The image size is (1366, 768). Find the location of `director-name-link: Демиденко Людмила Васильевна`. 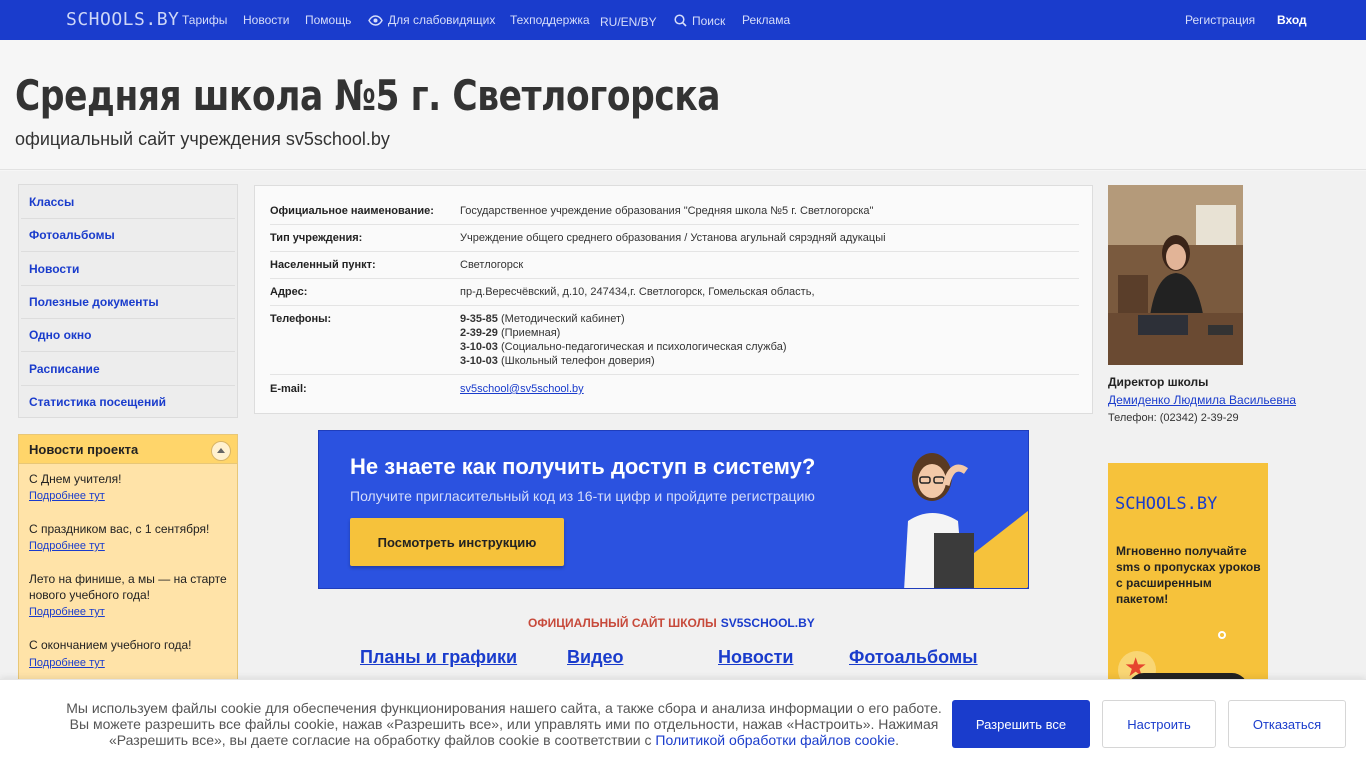

director-name-link: Демиденко Людмила Васильевна is located at coordinates (1202, 400).